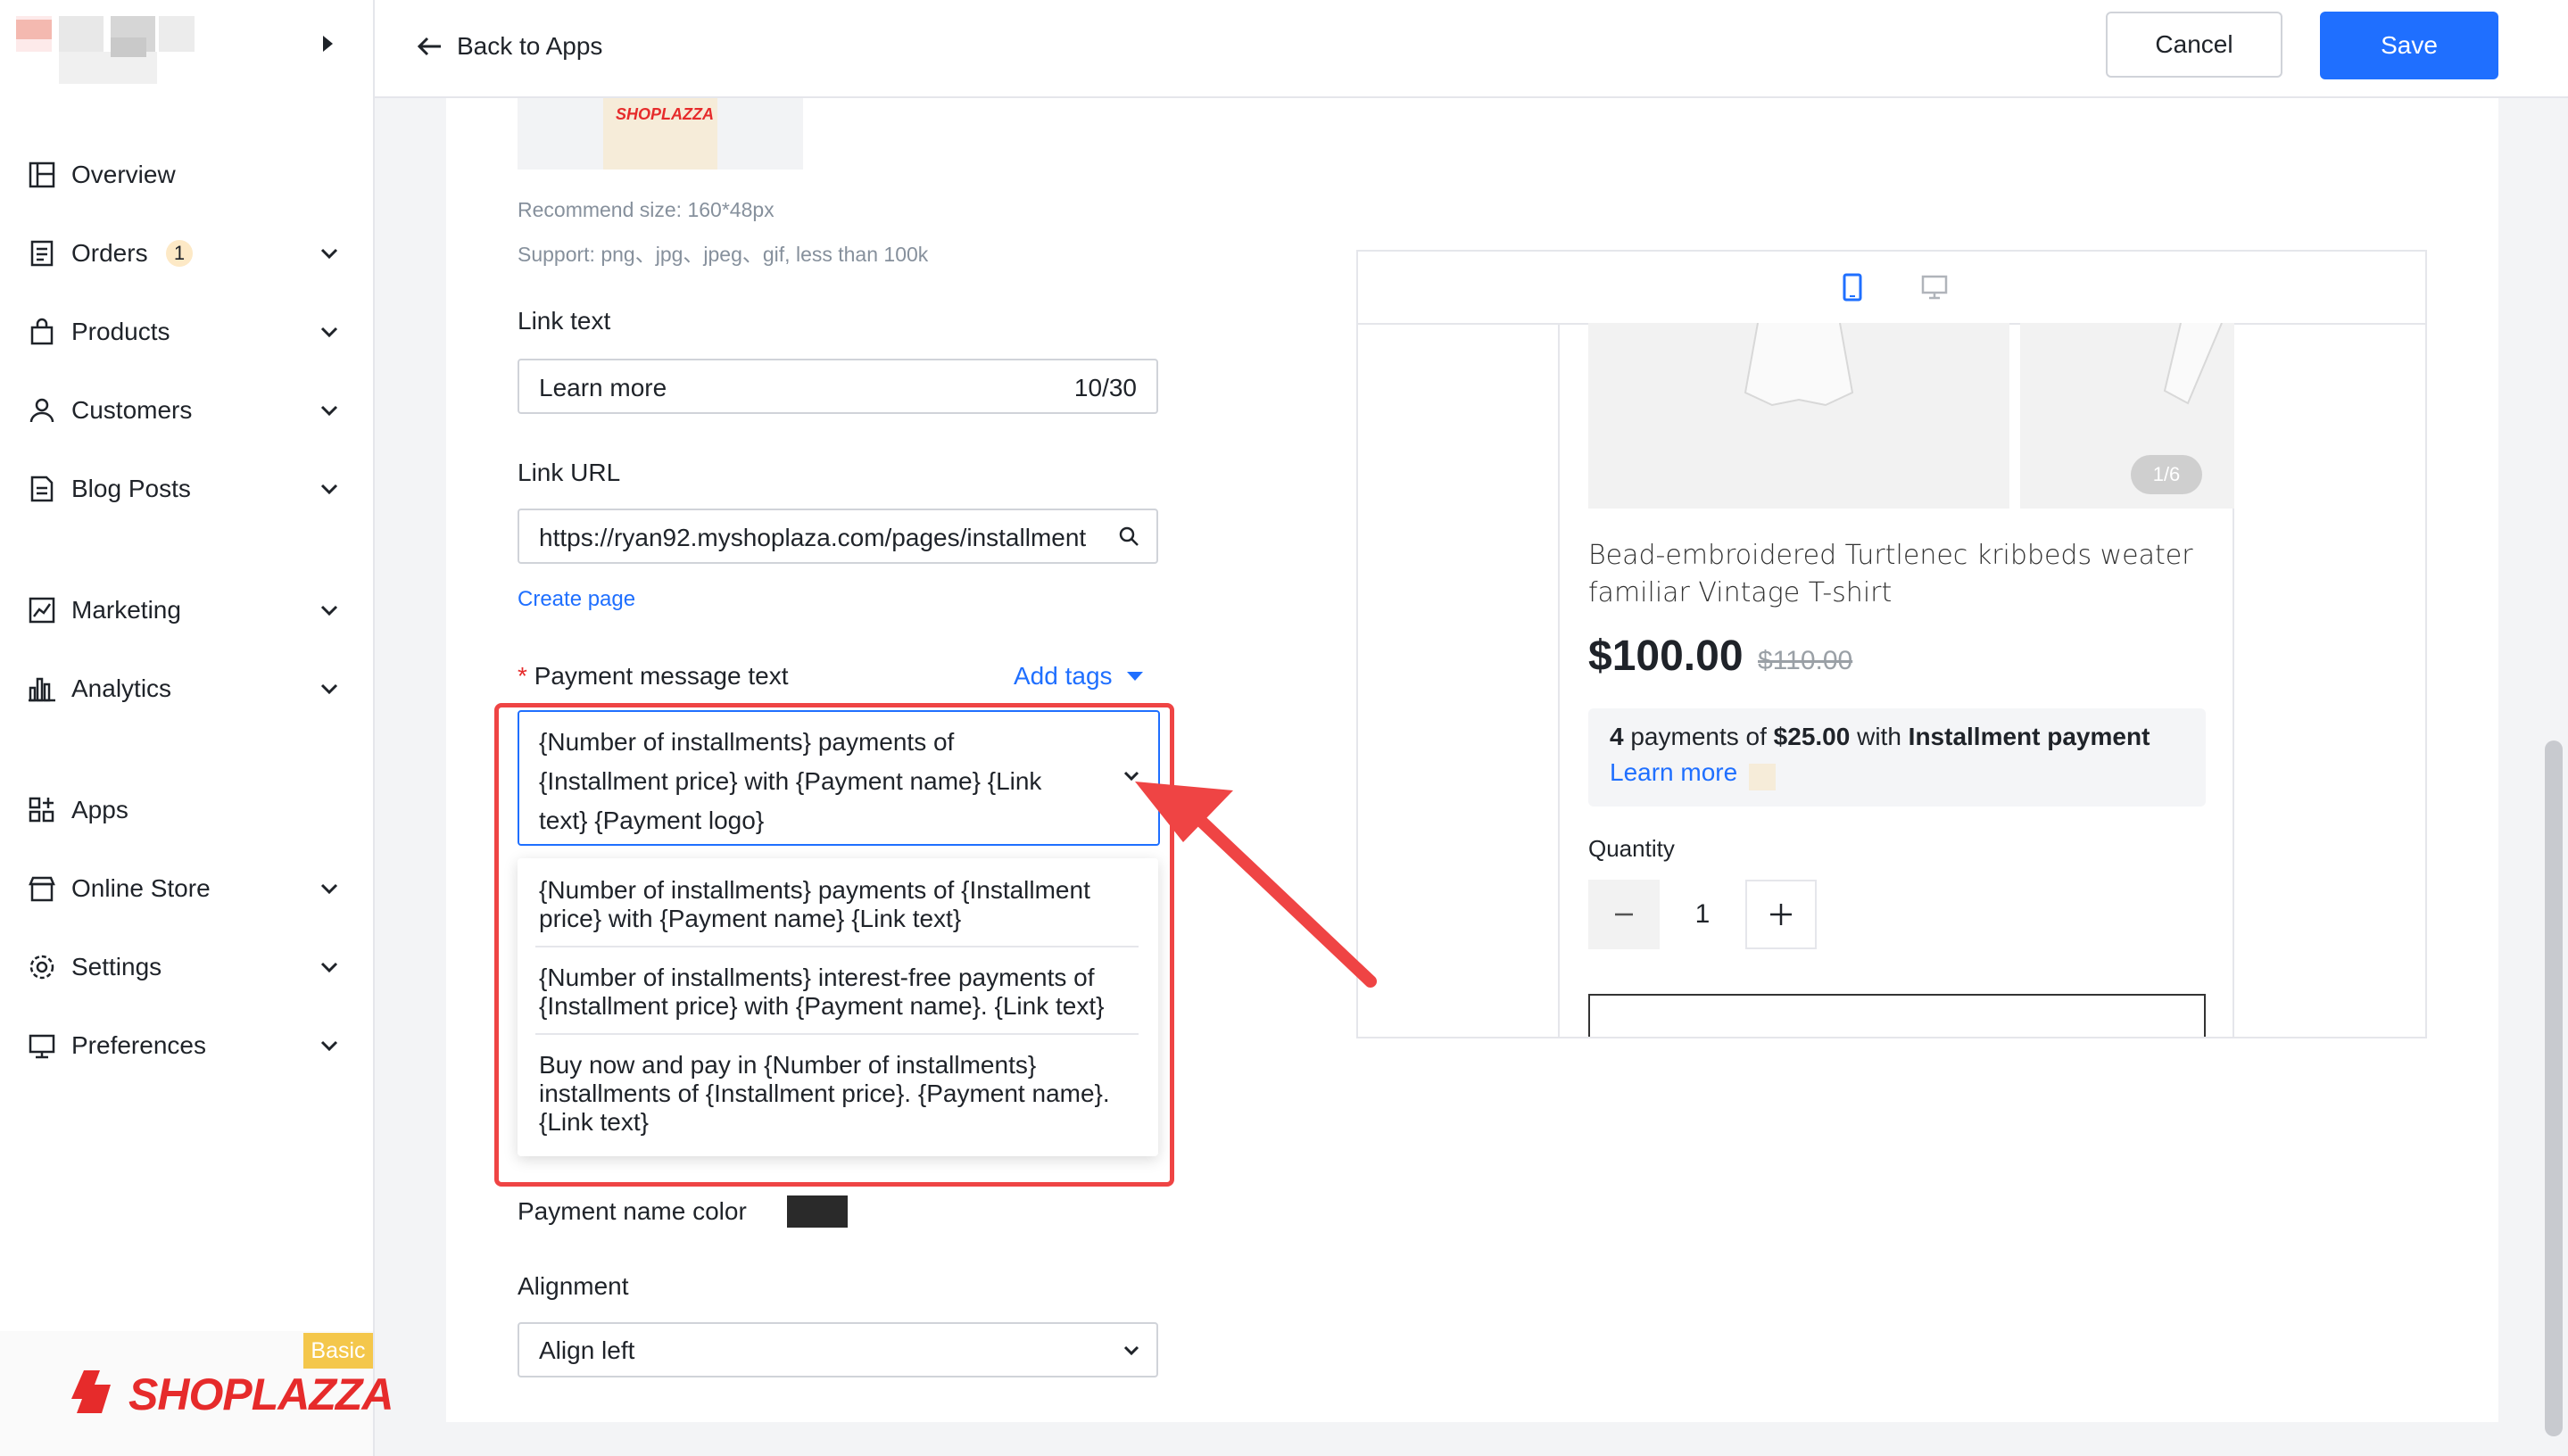 The width and height of the screenshot is (2568, 1456). Describe the element at coordinates (186, 1045) in the screenshot. I see `sidebar-item-preferences: Preferences` at that location.